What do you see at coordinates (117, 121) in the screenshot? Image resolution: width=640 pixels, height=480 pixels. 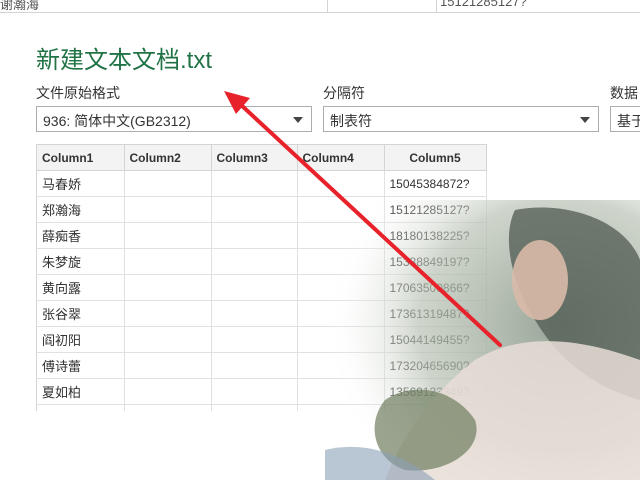 I see `file-origin-value: 936: 简体中文(GB2312)` at bounding box center [117, 121].